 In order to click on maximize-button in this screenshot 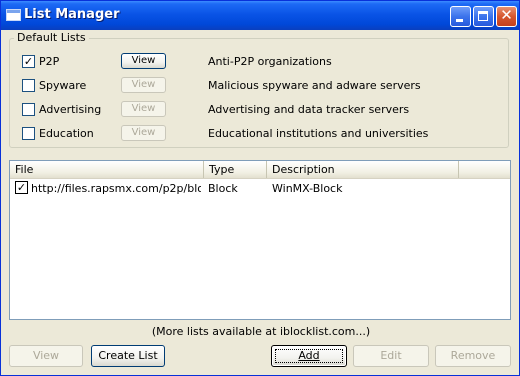, I will do `click(483, 16)`.